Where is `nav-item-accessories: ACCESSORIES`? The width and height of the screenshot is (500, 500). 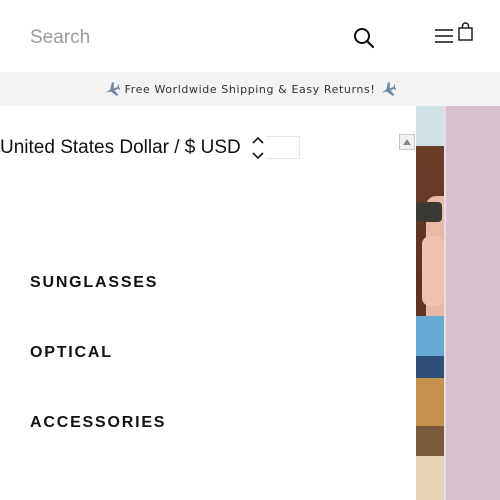 nav-item-accessories: ACCESSORIES is located at coordinates (98, 423).